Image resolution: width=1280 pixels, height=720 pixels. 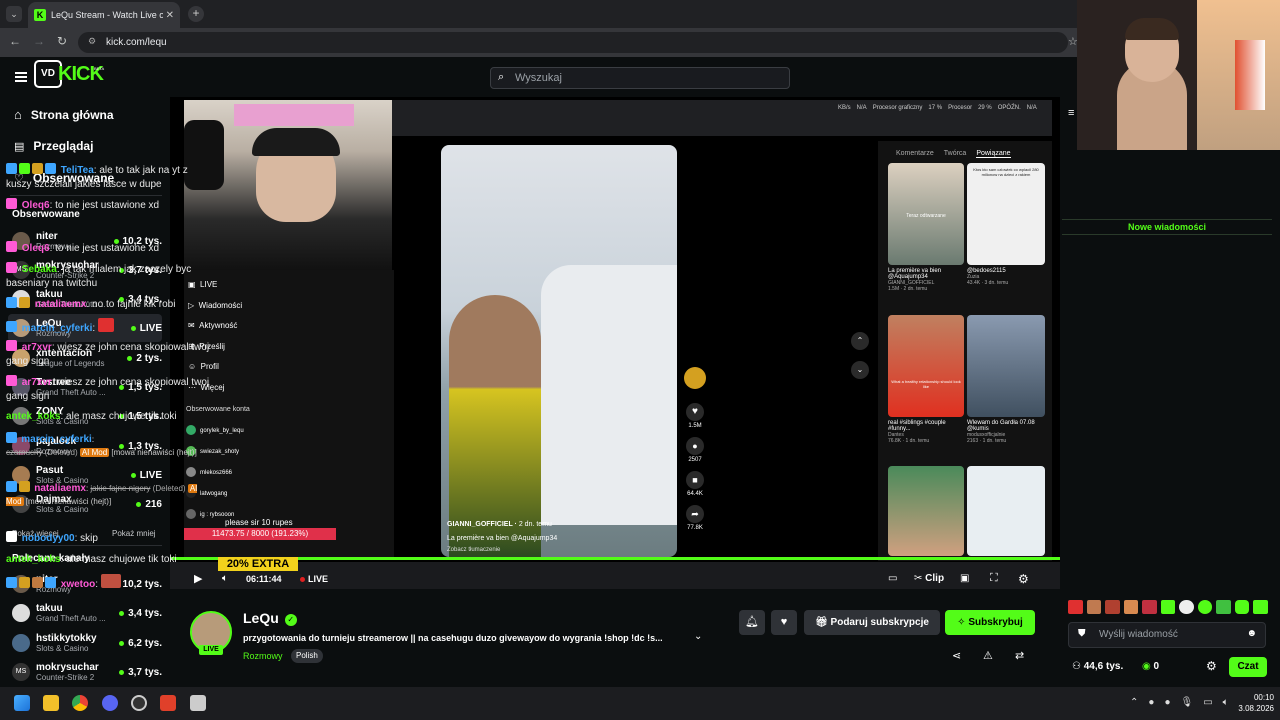 What do you see at coordinates (225, 578) in the screenshot?
I see `volume-icon: 🔈︎` at bounding box center [225, 578].